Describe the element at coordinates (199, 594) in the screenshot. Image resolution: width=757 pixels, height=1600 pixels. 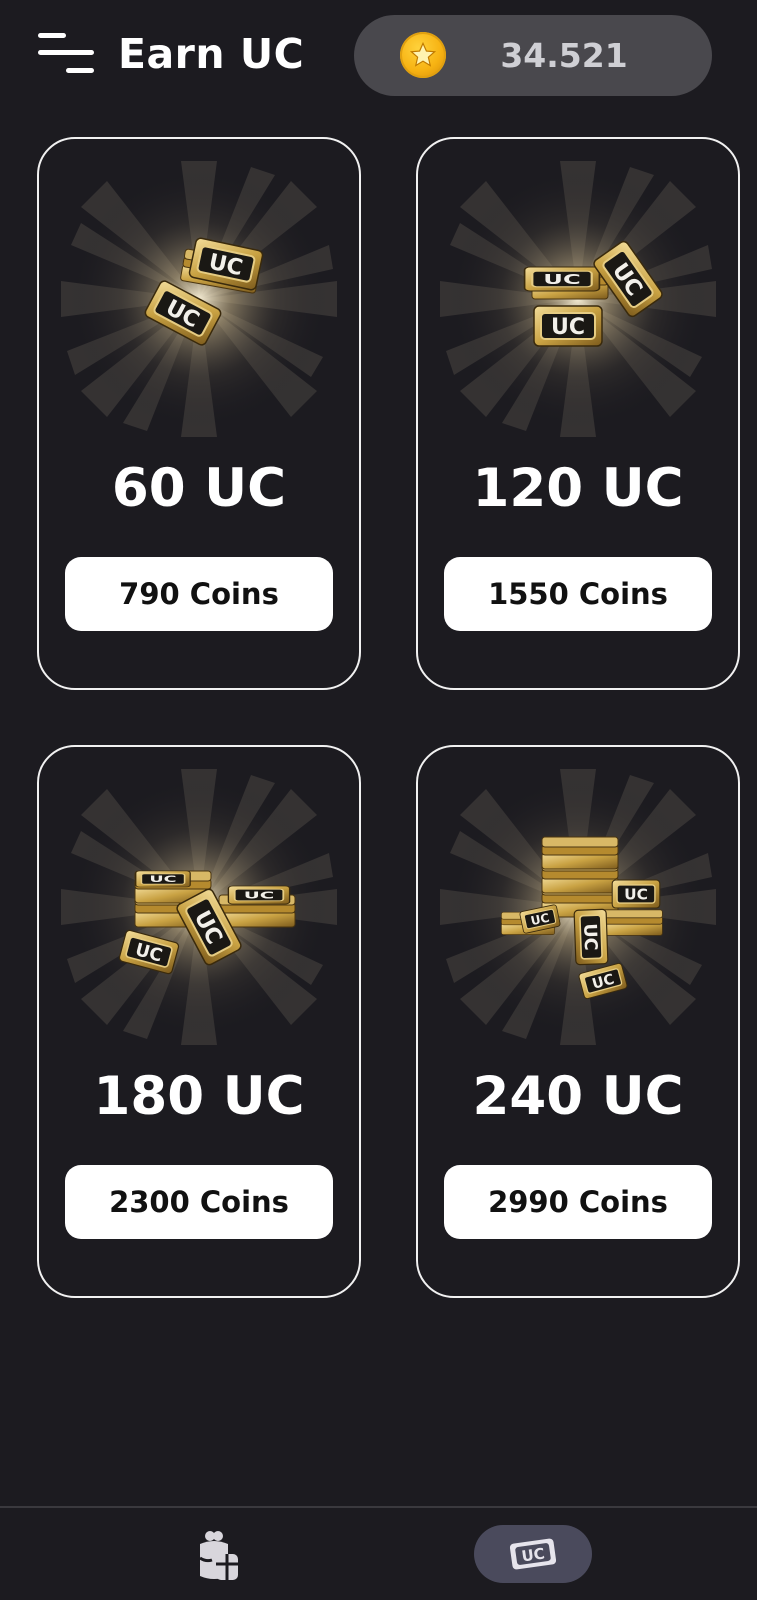
I see `buy-button: 790 Coins` at that location.